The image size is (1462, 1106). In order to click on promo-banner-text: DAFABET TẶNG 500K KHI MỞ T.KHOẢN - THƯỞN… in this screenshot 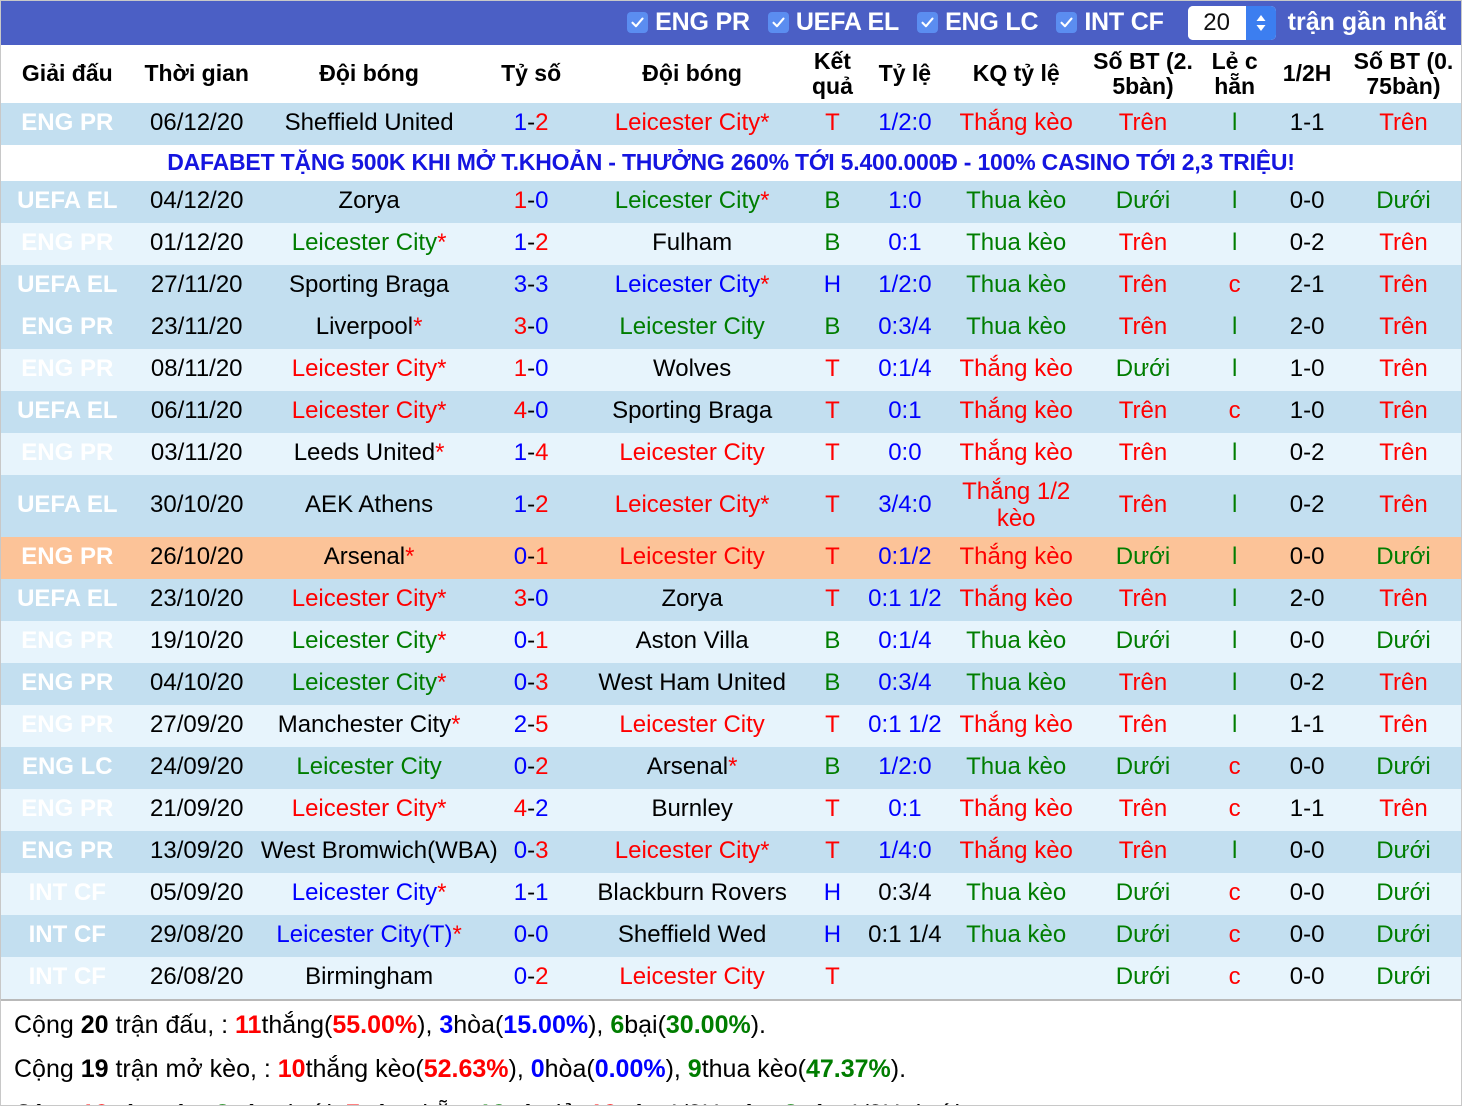, I will do `click(731, 162)`.